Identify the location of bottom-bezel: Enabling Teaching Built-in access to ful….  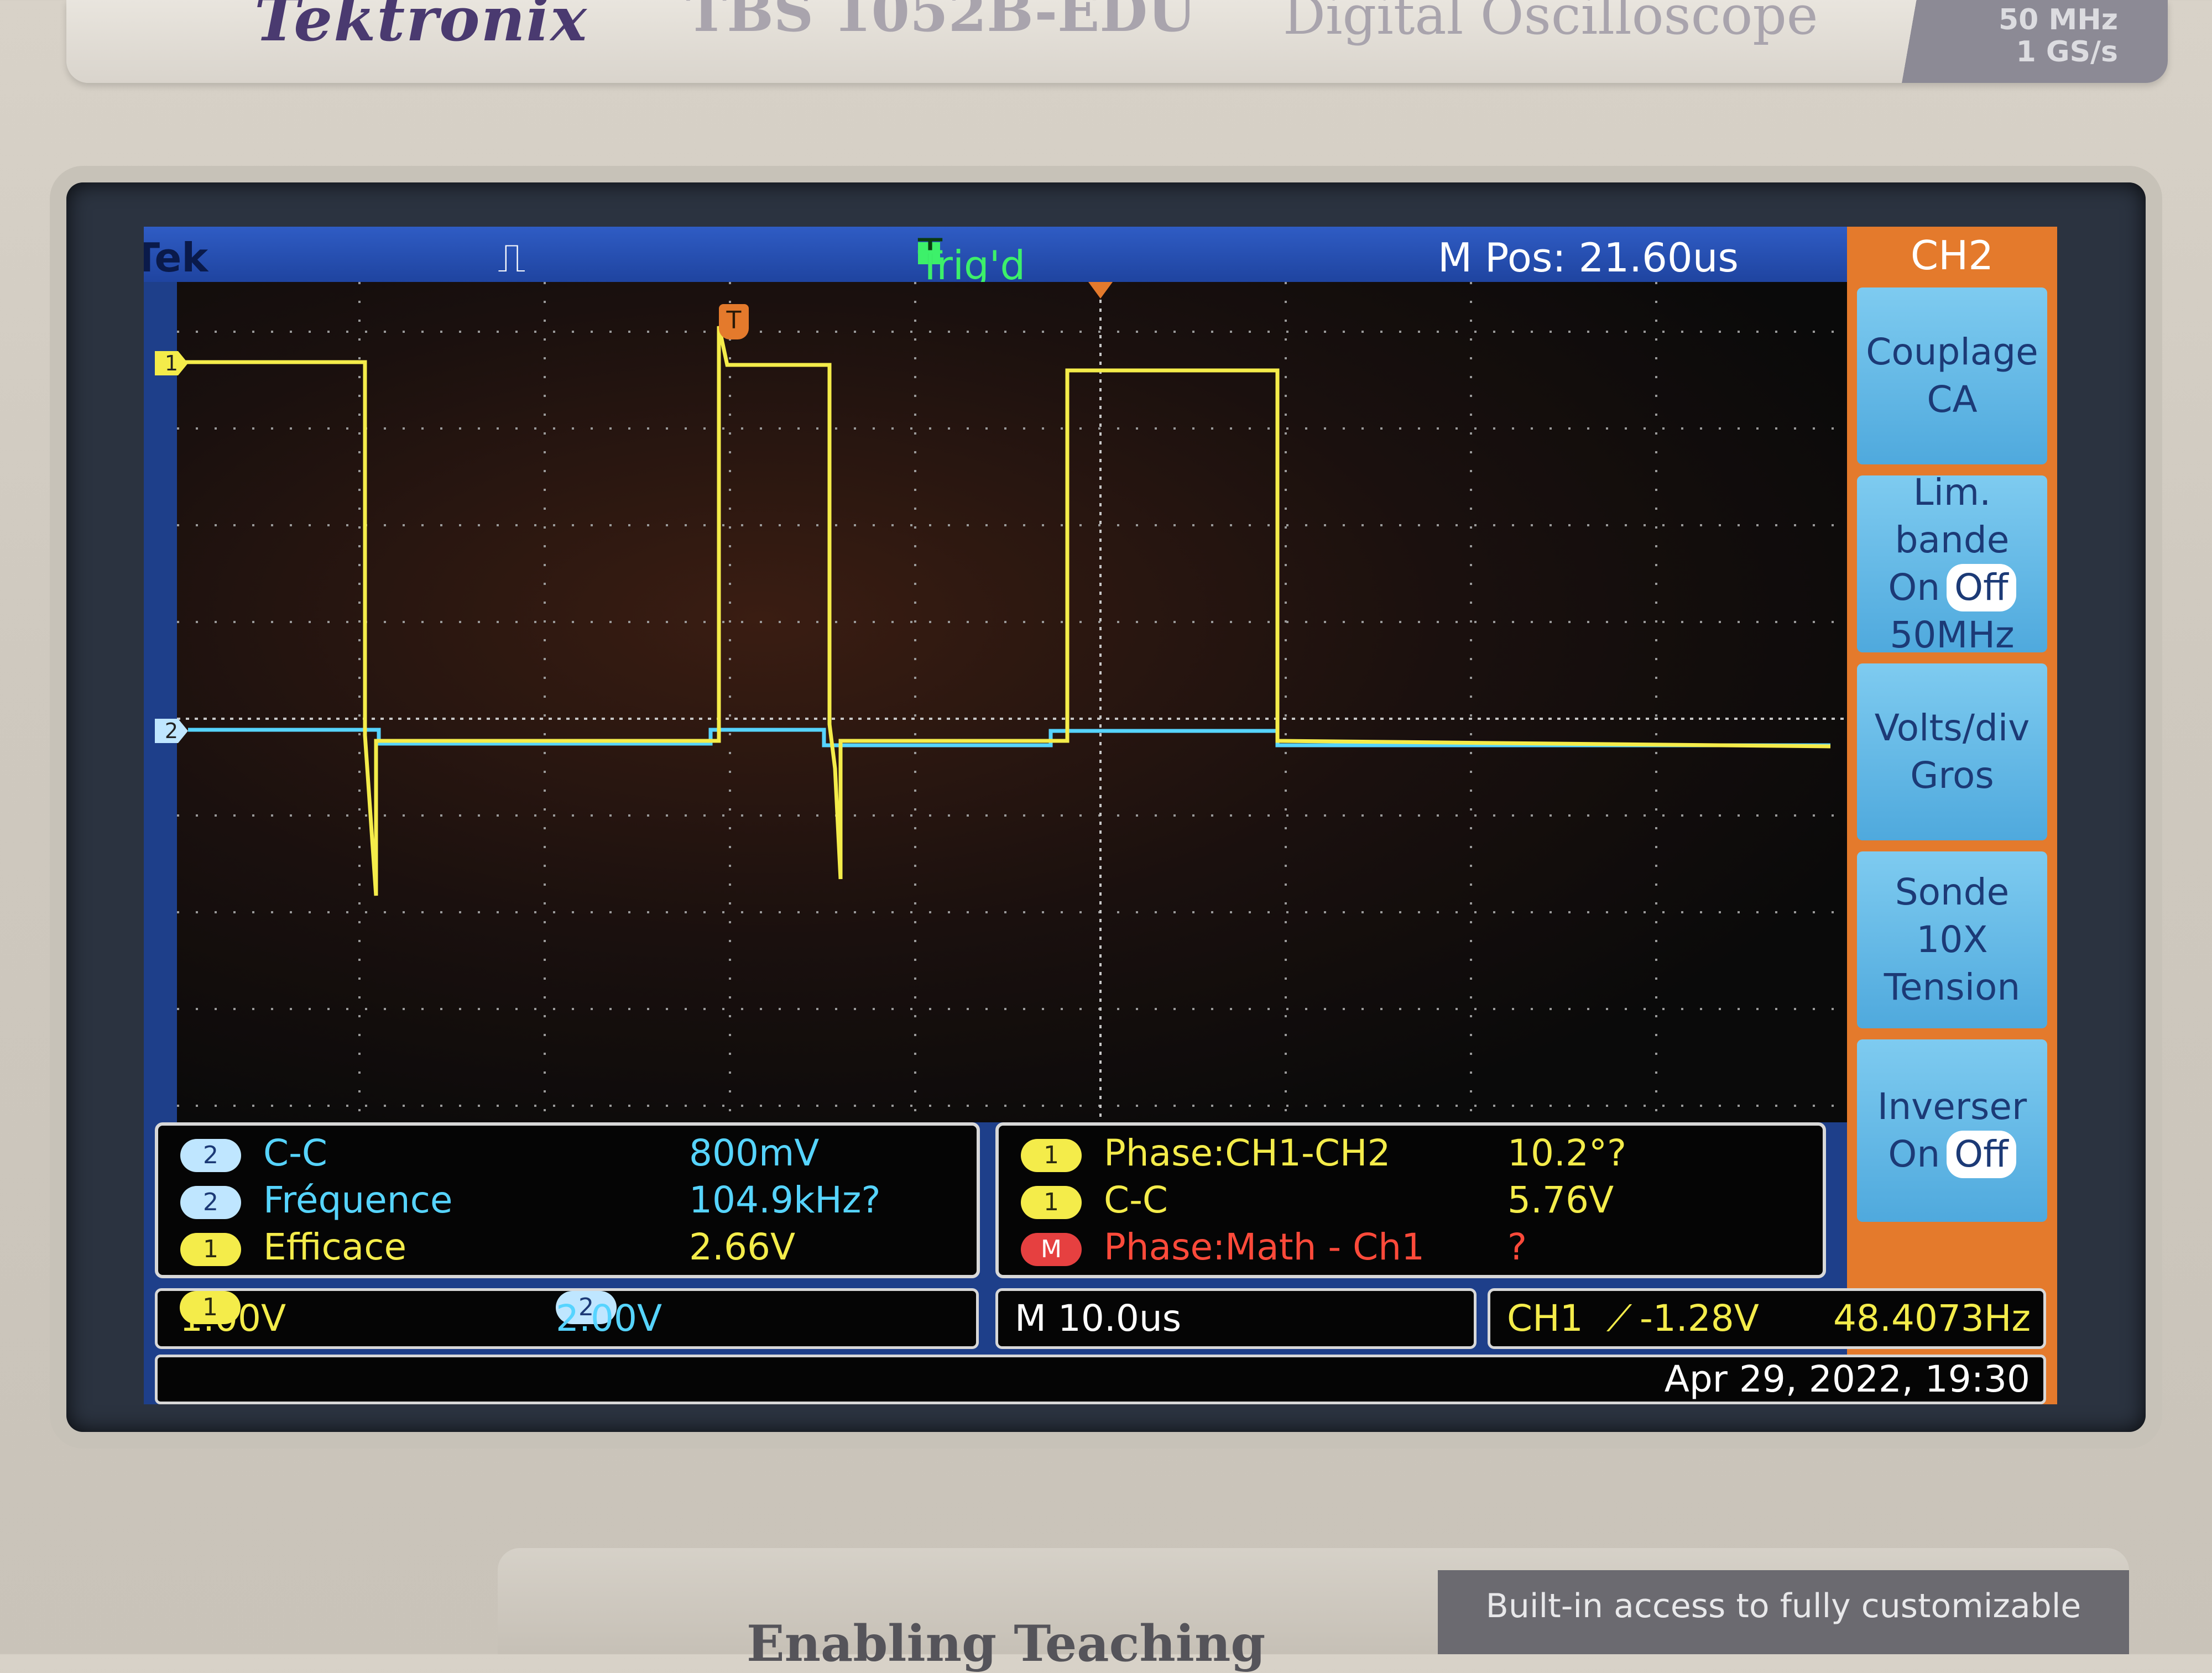
(1314, 1610).